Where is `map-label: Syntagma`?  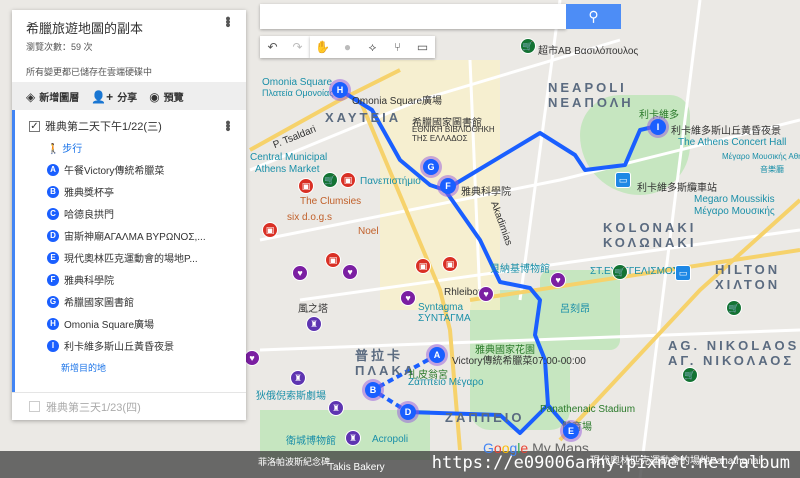
map-label: Syntagma is located at coordinates (441, 307).